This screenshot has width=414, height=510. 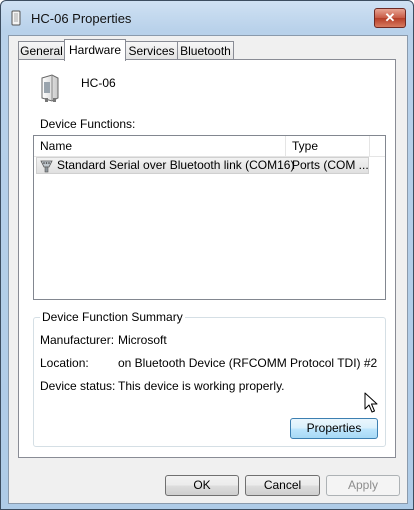 I want to click on mouse-pointer-icon, so click(x=371, y=402).